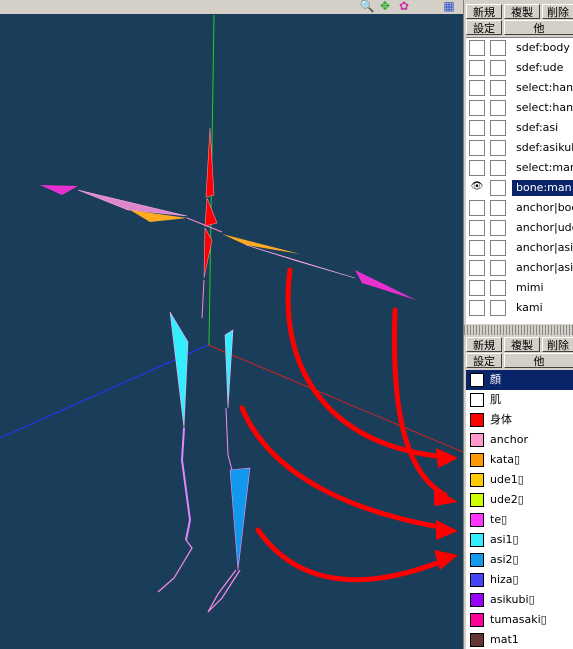 The width and height of the screenshot is (573, 649). Describe the element at coordinates (557, 344) in the screenshot. I see `material-delete-button: 削除` at that location.